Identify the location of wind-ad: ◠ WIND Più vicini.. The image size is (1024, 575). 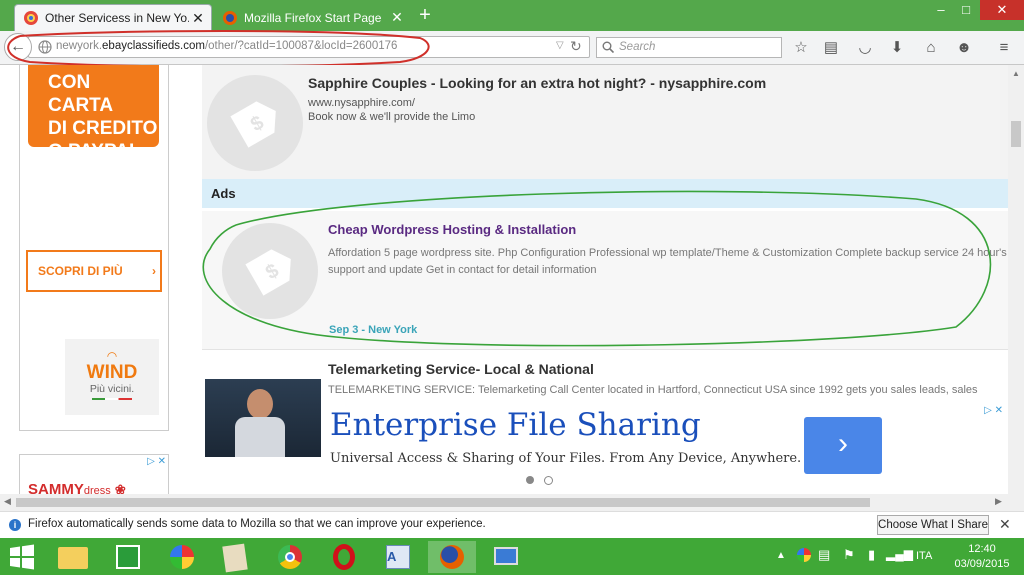
(112, 377).